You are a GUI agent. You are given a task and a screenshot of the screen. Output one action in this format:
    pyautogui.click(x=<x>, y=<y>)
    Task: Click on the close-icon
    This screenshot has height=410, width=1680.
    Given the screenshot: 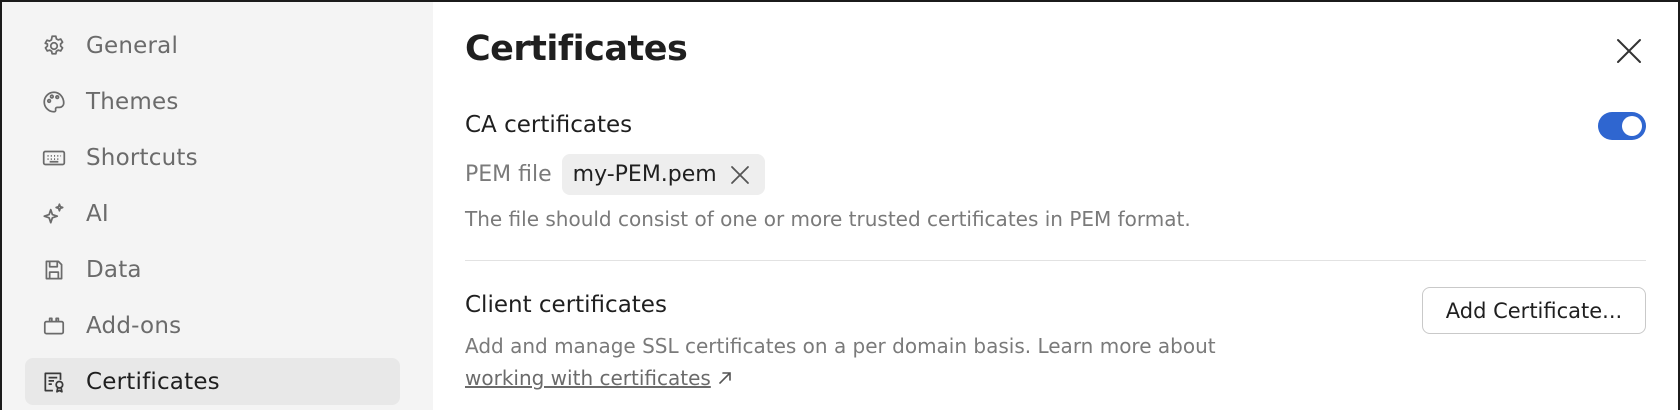 What is the action you would take?
    pyautogui.click(x=1629, y=51)
    